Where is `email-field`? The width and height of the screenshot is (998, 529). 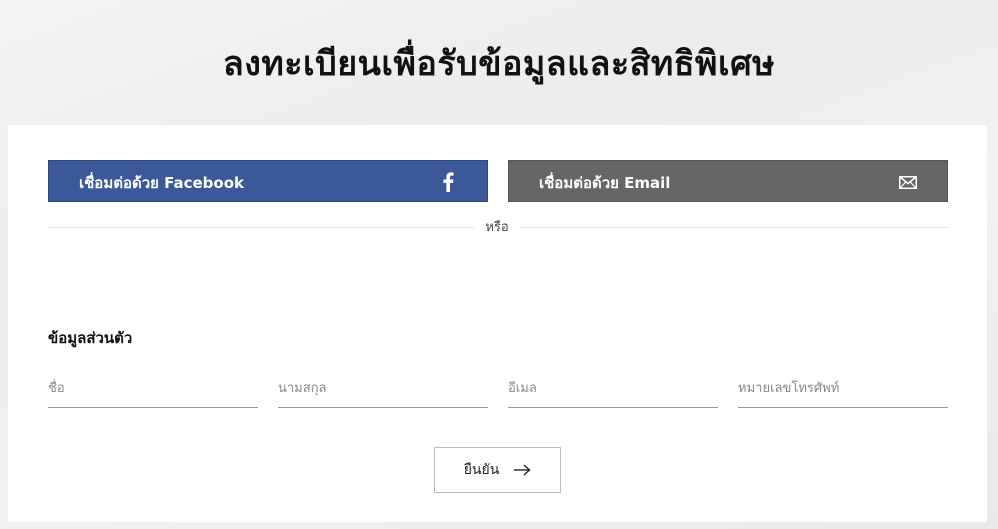
email-field is located at coordinates (613, 390).